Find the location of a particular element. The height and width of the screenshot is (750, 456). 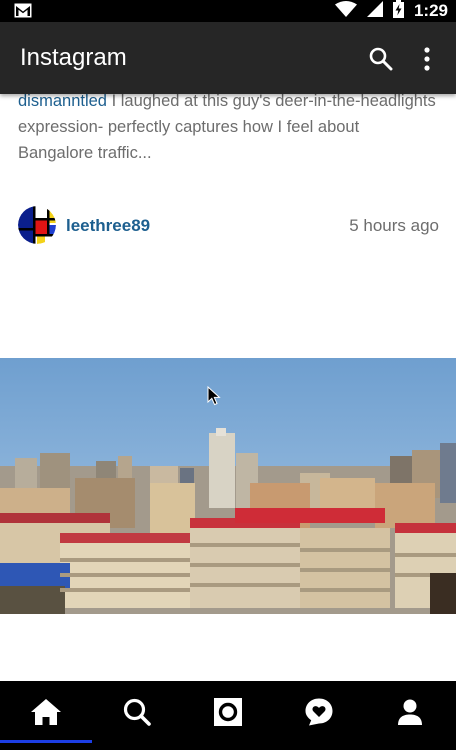

activity-heart-icon is located at coordinates (318, 712).